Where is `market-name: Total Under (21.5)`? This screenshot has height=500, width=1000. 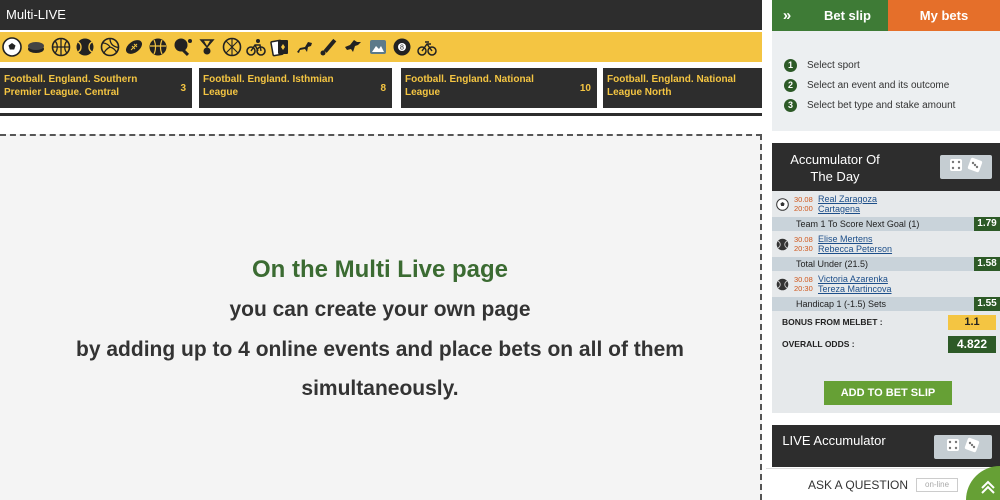 market-name: Total Under (21.5) is located at coordinates (832, 264).